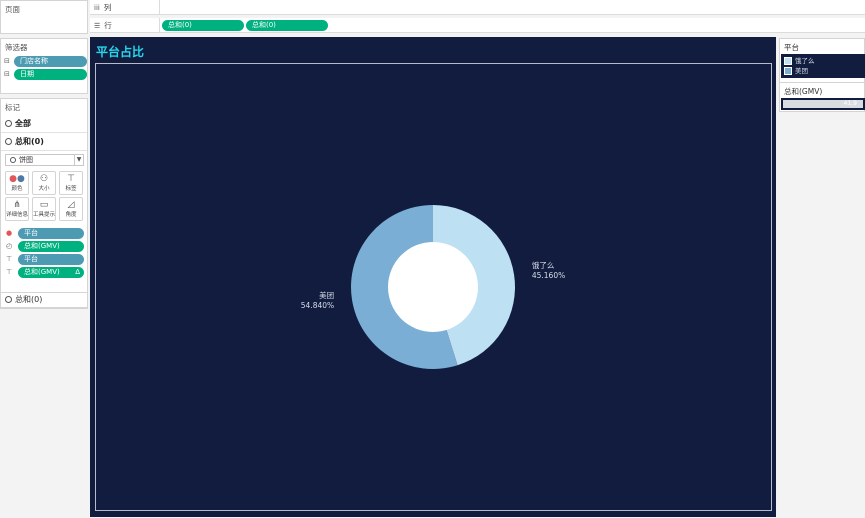 This screenshot has width=865, height=518. Describe the element at coordinates (477, 25) in the screenshot. I see `rows-shelf: ☰ 行 总和(0) 总和(0)` at that location.